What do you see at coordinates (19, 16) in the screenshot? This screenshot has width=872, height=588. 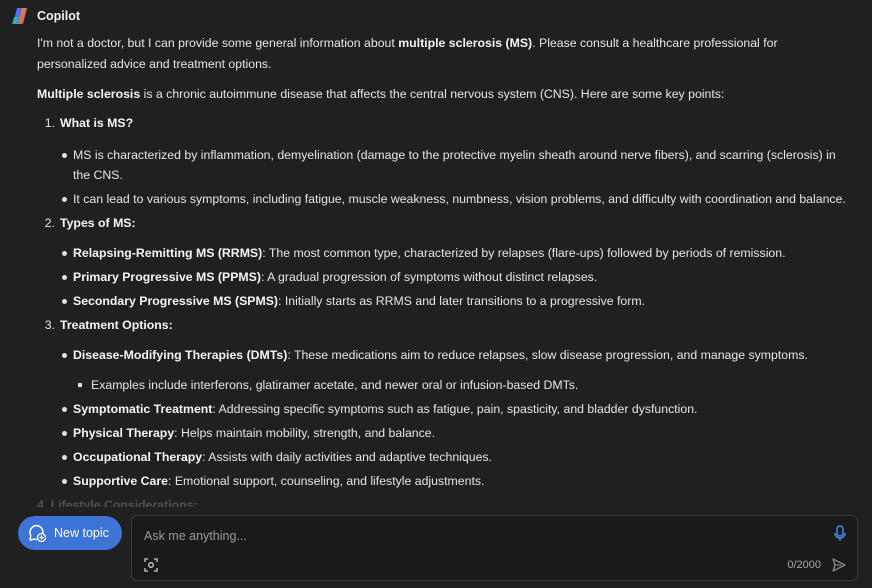 I see `copilot-logo-icon` at bounding box center [19, 16].